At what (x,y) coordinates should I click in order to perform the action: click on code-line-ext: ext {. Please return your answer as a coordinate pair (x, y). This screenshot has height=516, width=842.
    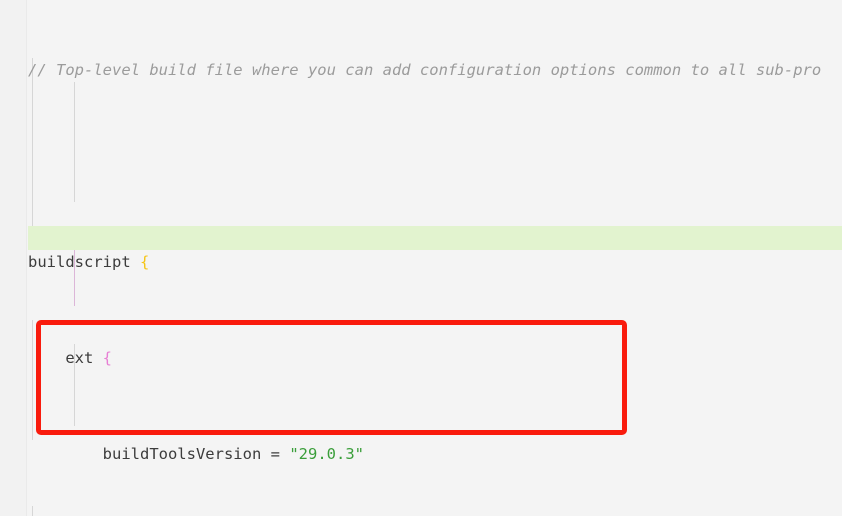
    Looking at the image, I should click on (435, 358).